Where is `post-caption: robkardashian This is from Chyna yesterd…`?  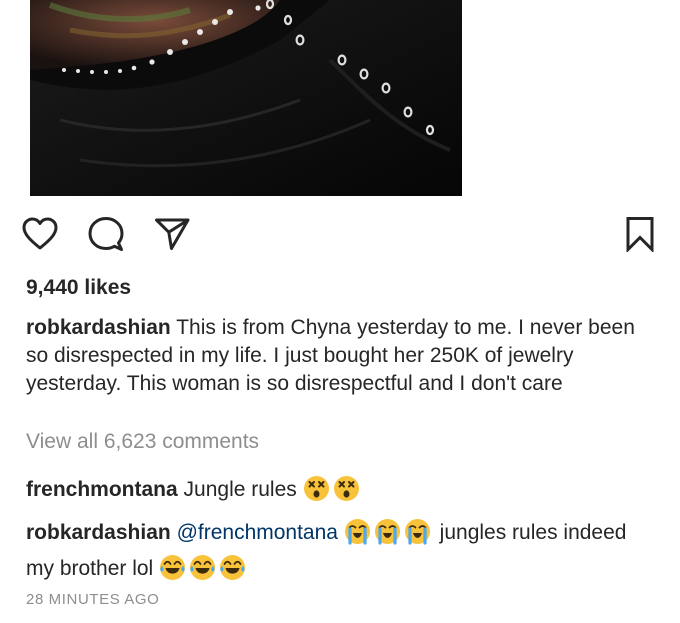
post-caption: robkardashian This is from Chyna yesterd… is located at coordinates (341, 356).